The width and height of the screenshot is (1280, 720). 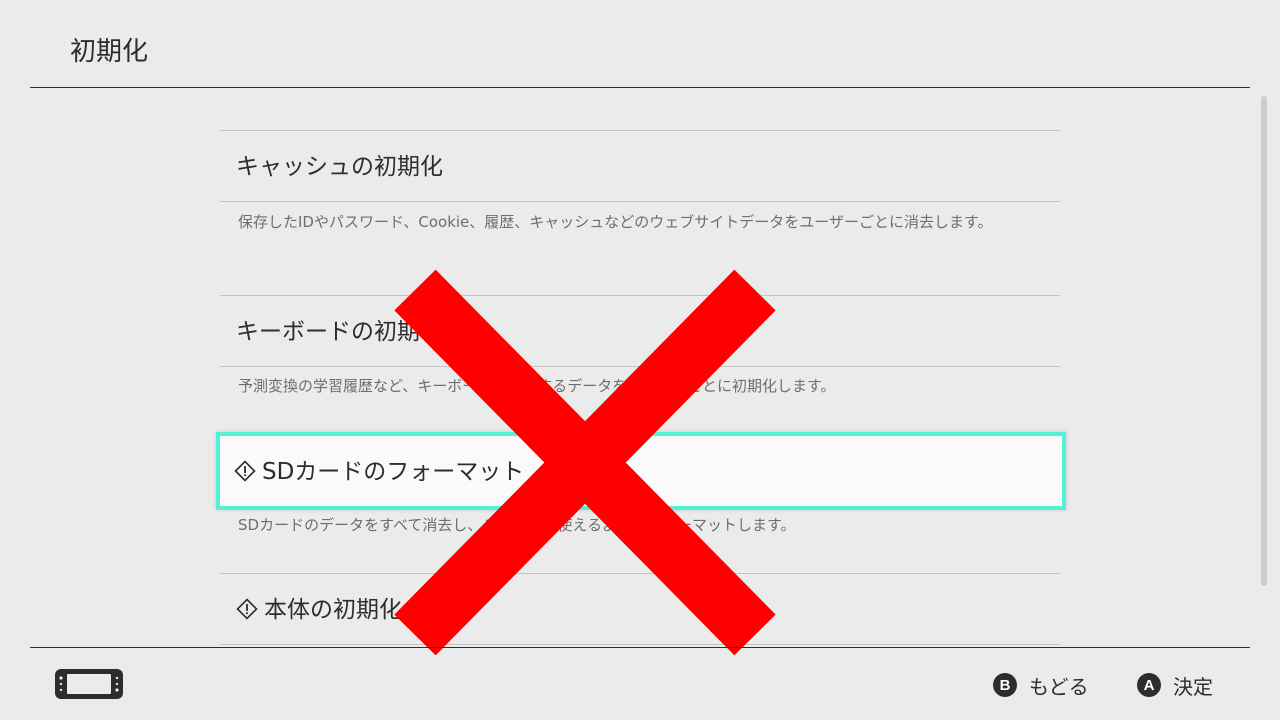 What do you see at coordinates (1264, 341) in the screenshot?
I see `scrollbar` at bounding box center [1264, 341].